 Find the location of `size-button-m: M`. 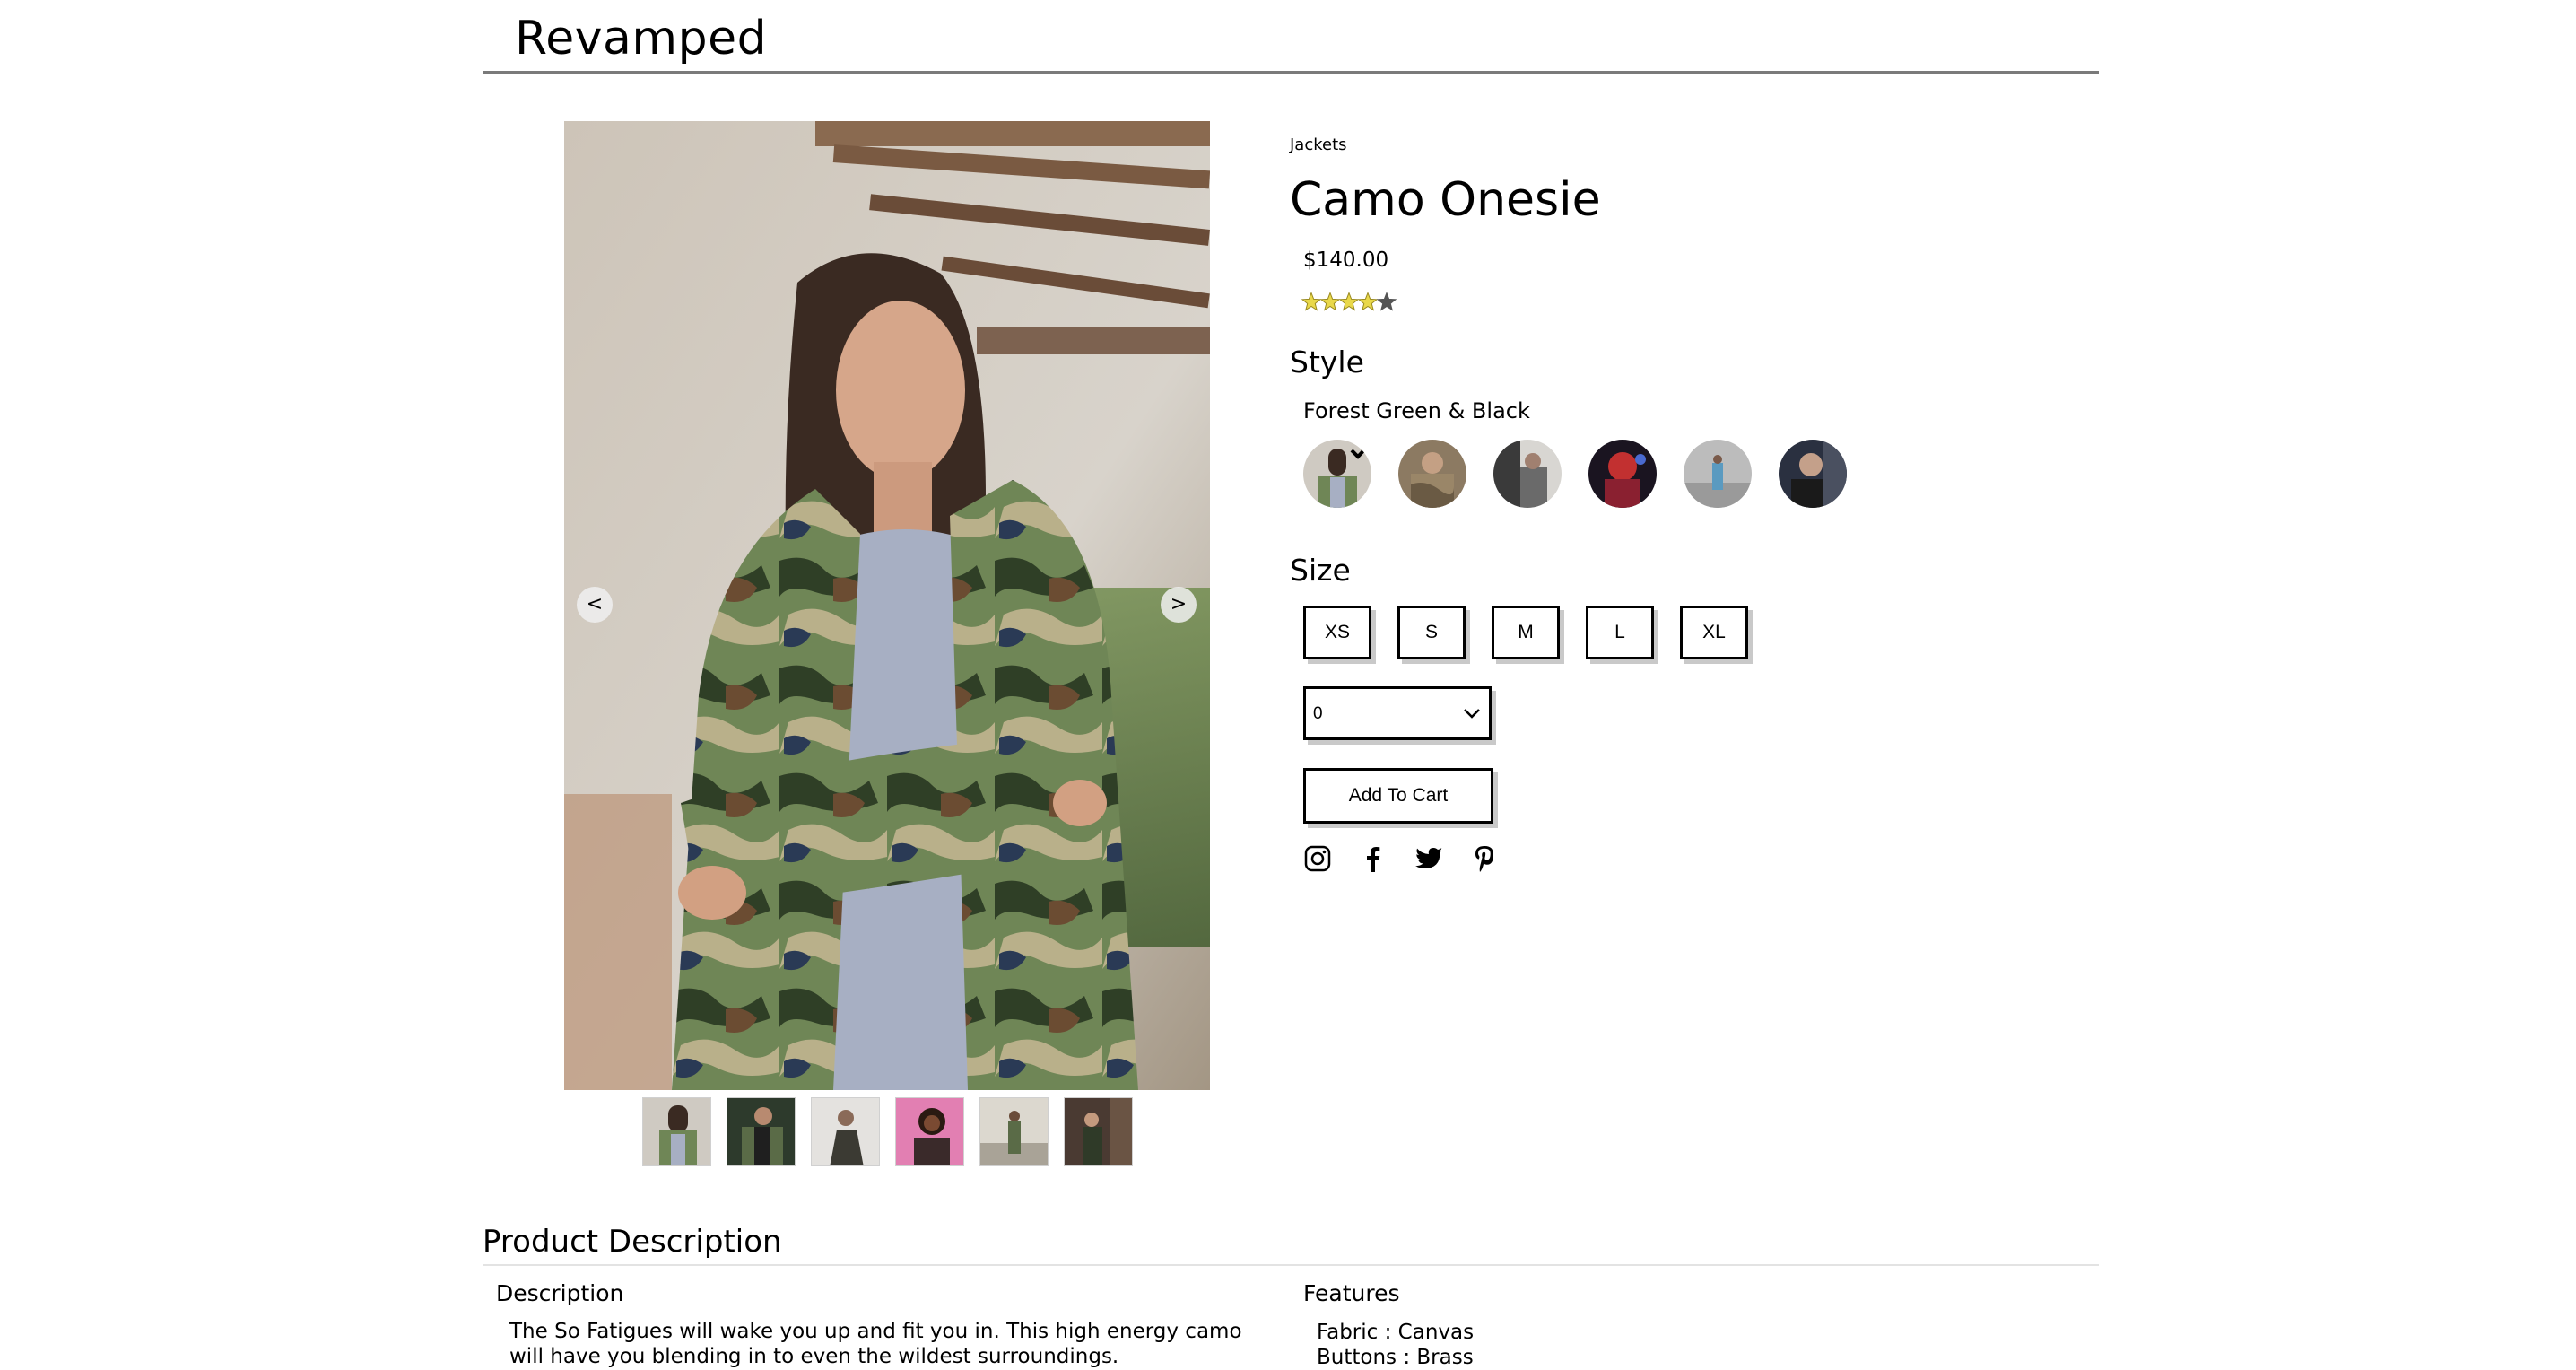

size-button-m: M is located at coordinates (1526, 633).